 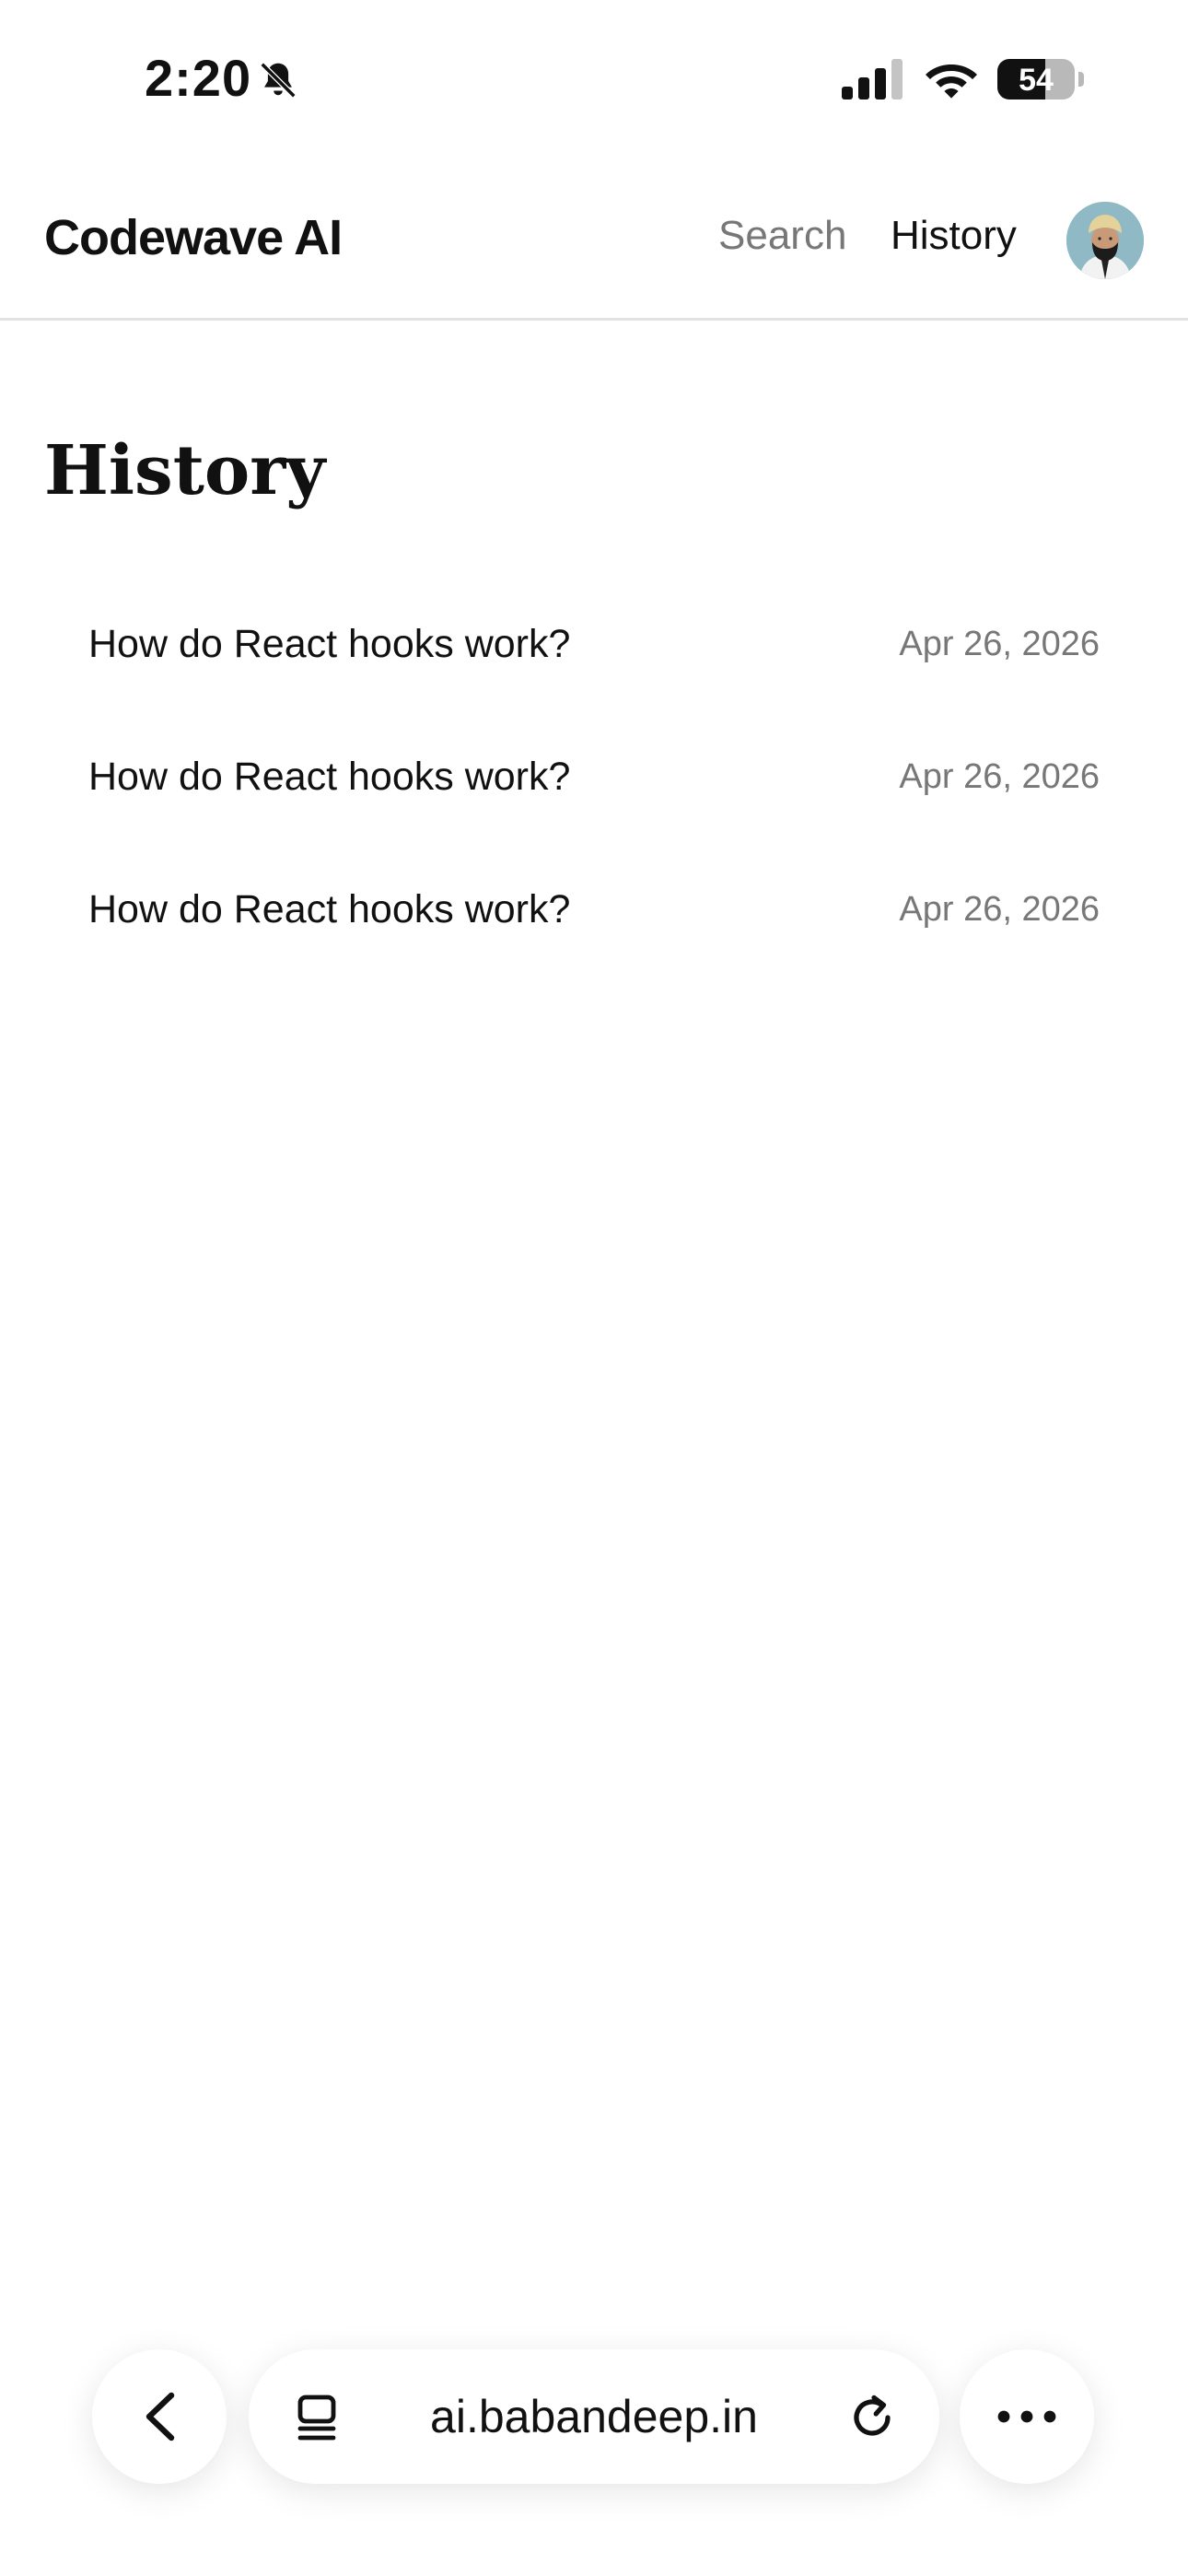 I want to click on battery-icon: 54, so click(x=1041, y=80).